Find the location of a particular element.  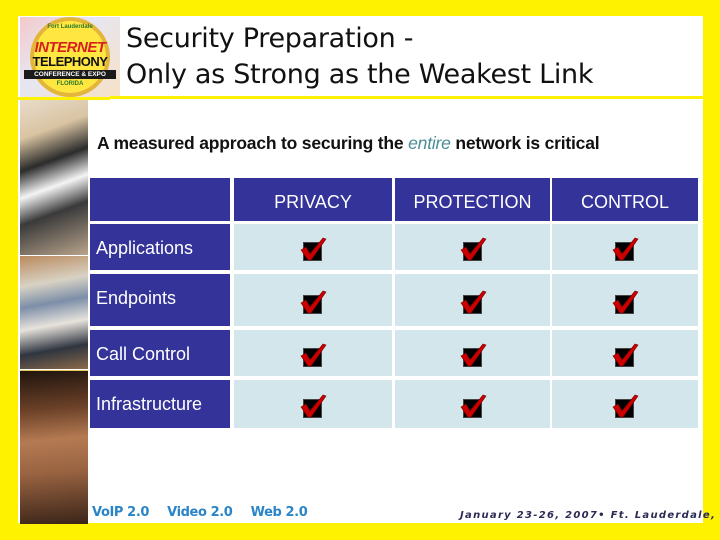

photo-man-at-computer is located at coordinates (54, 312).